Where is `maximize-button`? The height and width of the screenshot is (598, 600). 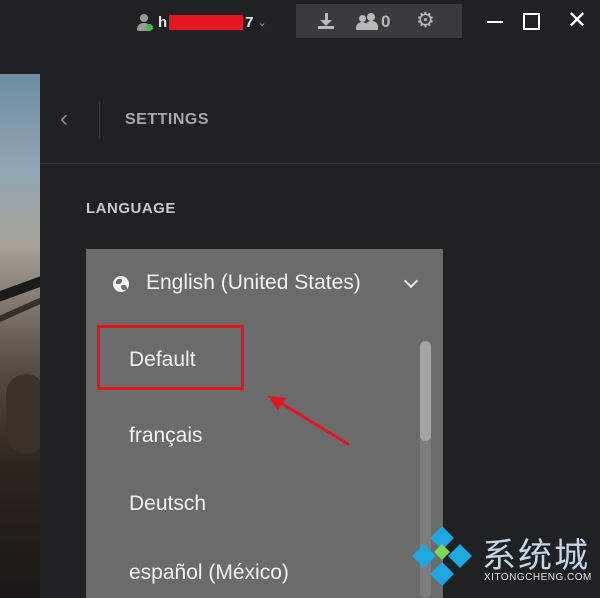
maximize-button is located at coordinates (531, 21).